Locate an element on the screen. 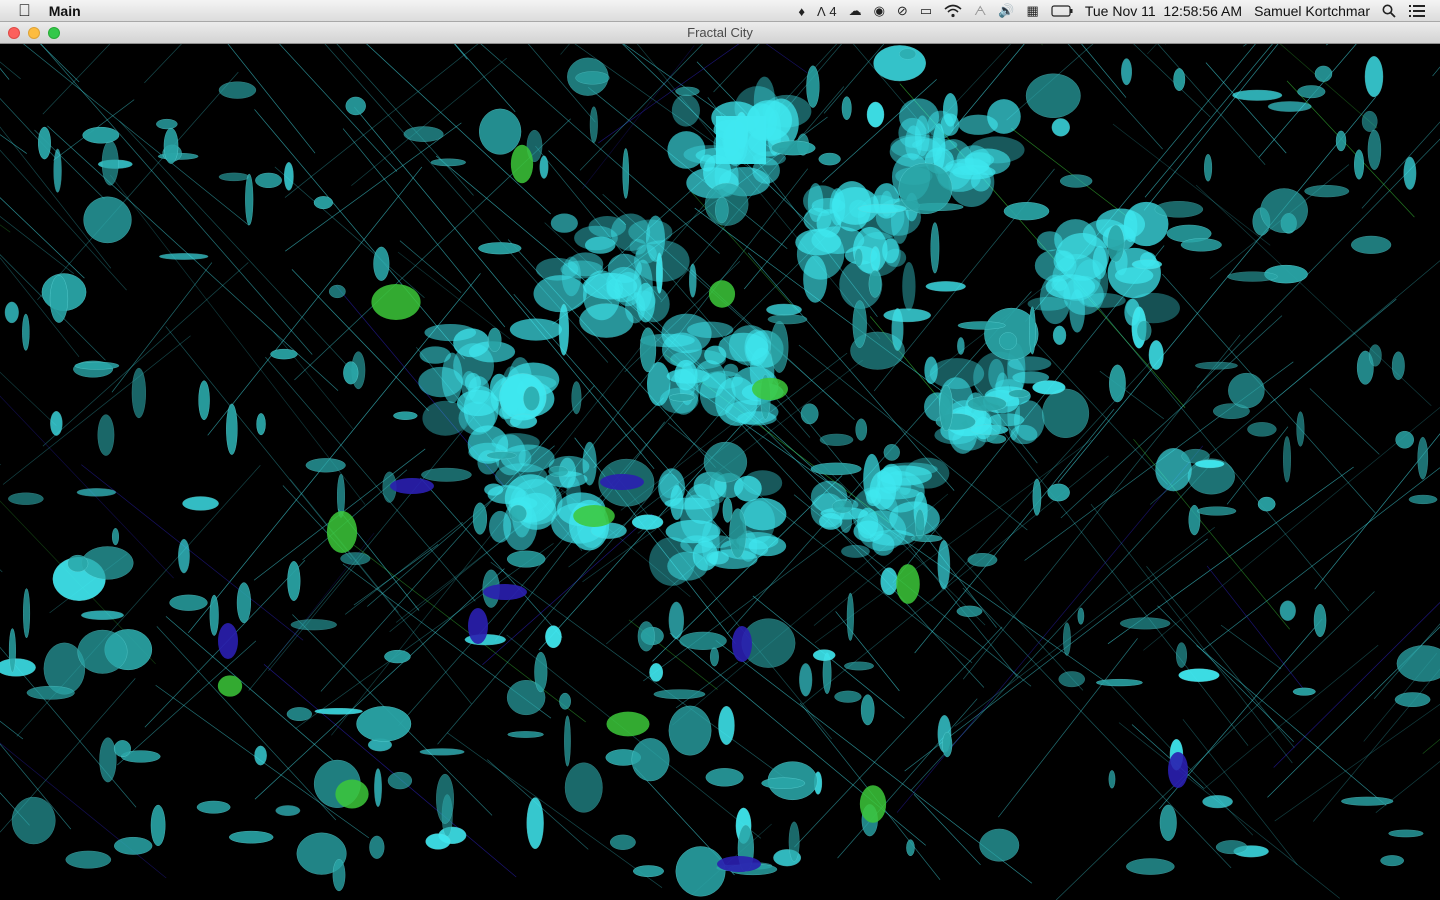 This screenshot has height=900, width=1440. wifi-icon is located at coordinates (953, 11).